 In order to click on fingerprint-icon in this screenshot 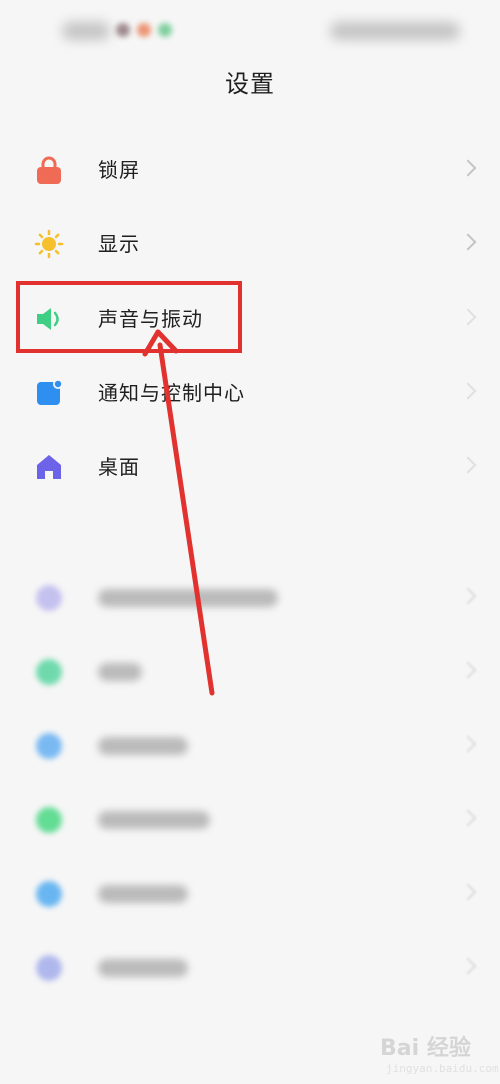, I will do `click(49, 598)`.